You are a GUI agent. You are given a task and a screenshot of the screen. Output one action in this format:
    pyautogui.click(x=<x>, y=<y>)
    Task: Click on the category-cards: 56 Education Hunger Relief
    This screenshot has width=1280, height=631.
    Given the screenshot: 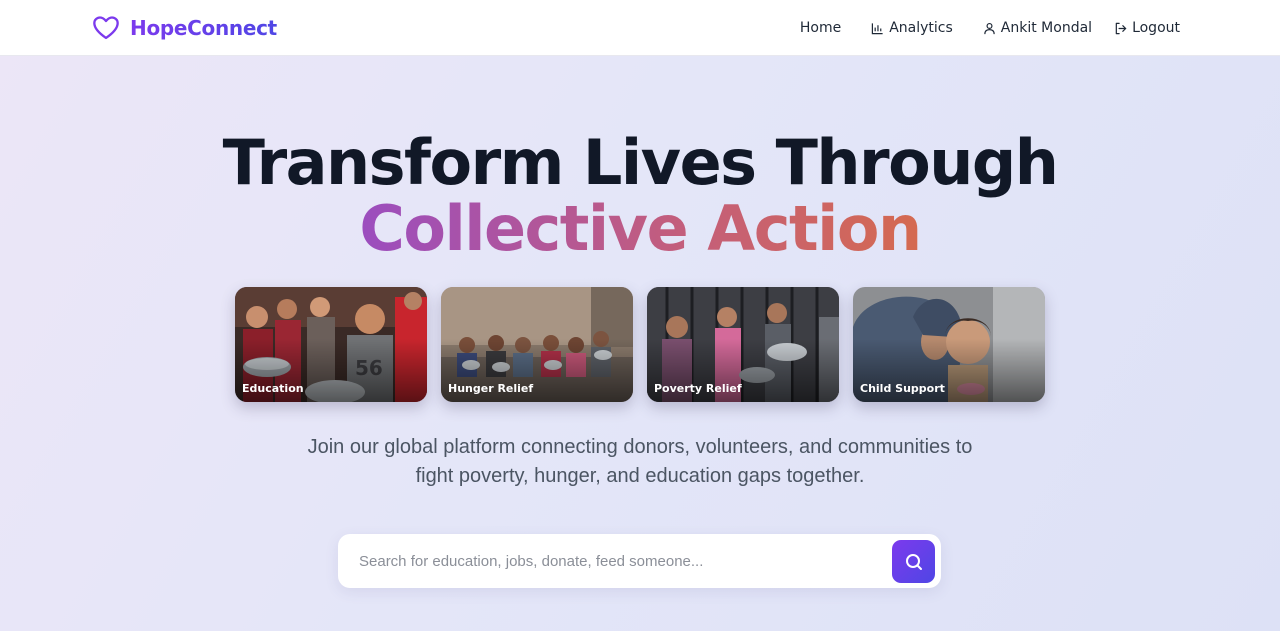 What is the action you would take?
    pyautogui.click(x=640, y=344)
    